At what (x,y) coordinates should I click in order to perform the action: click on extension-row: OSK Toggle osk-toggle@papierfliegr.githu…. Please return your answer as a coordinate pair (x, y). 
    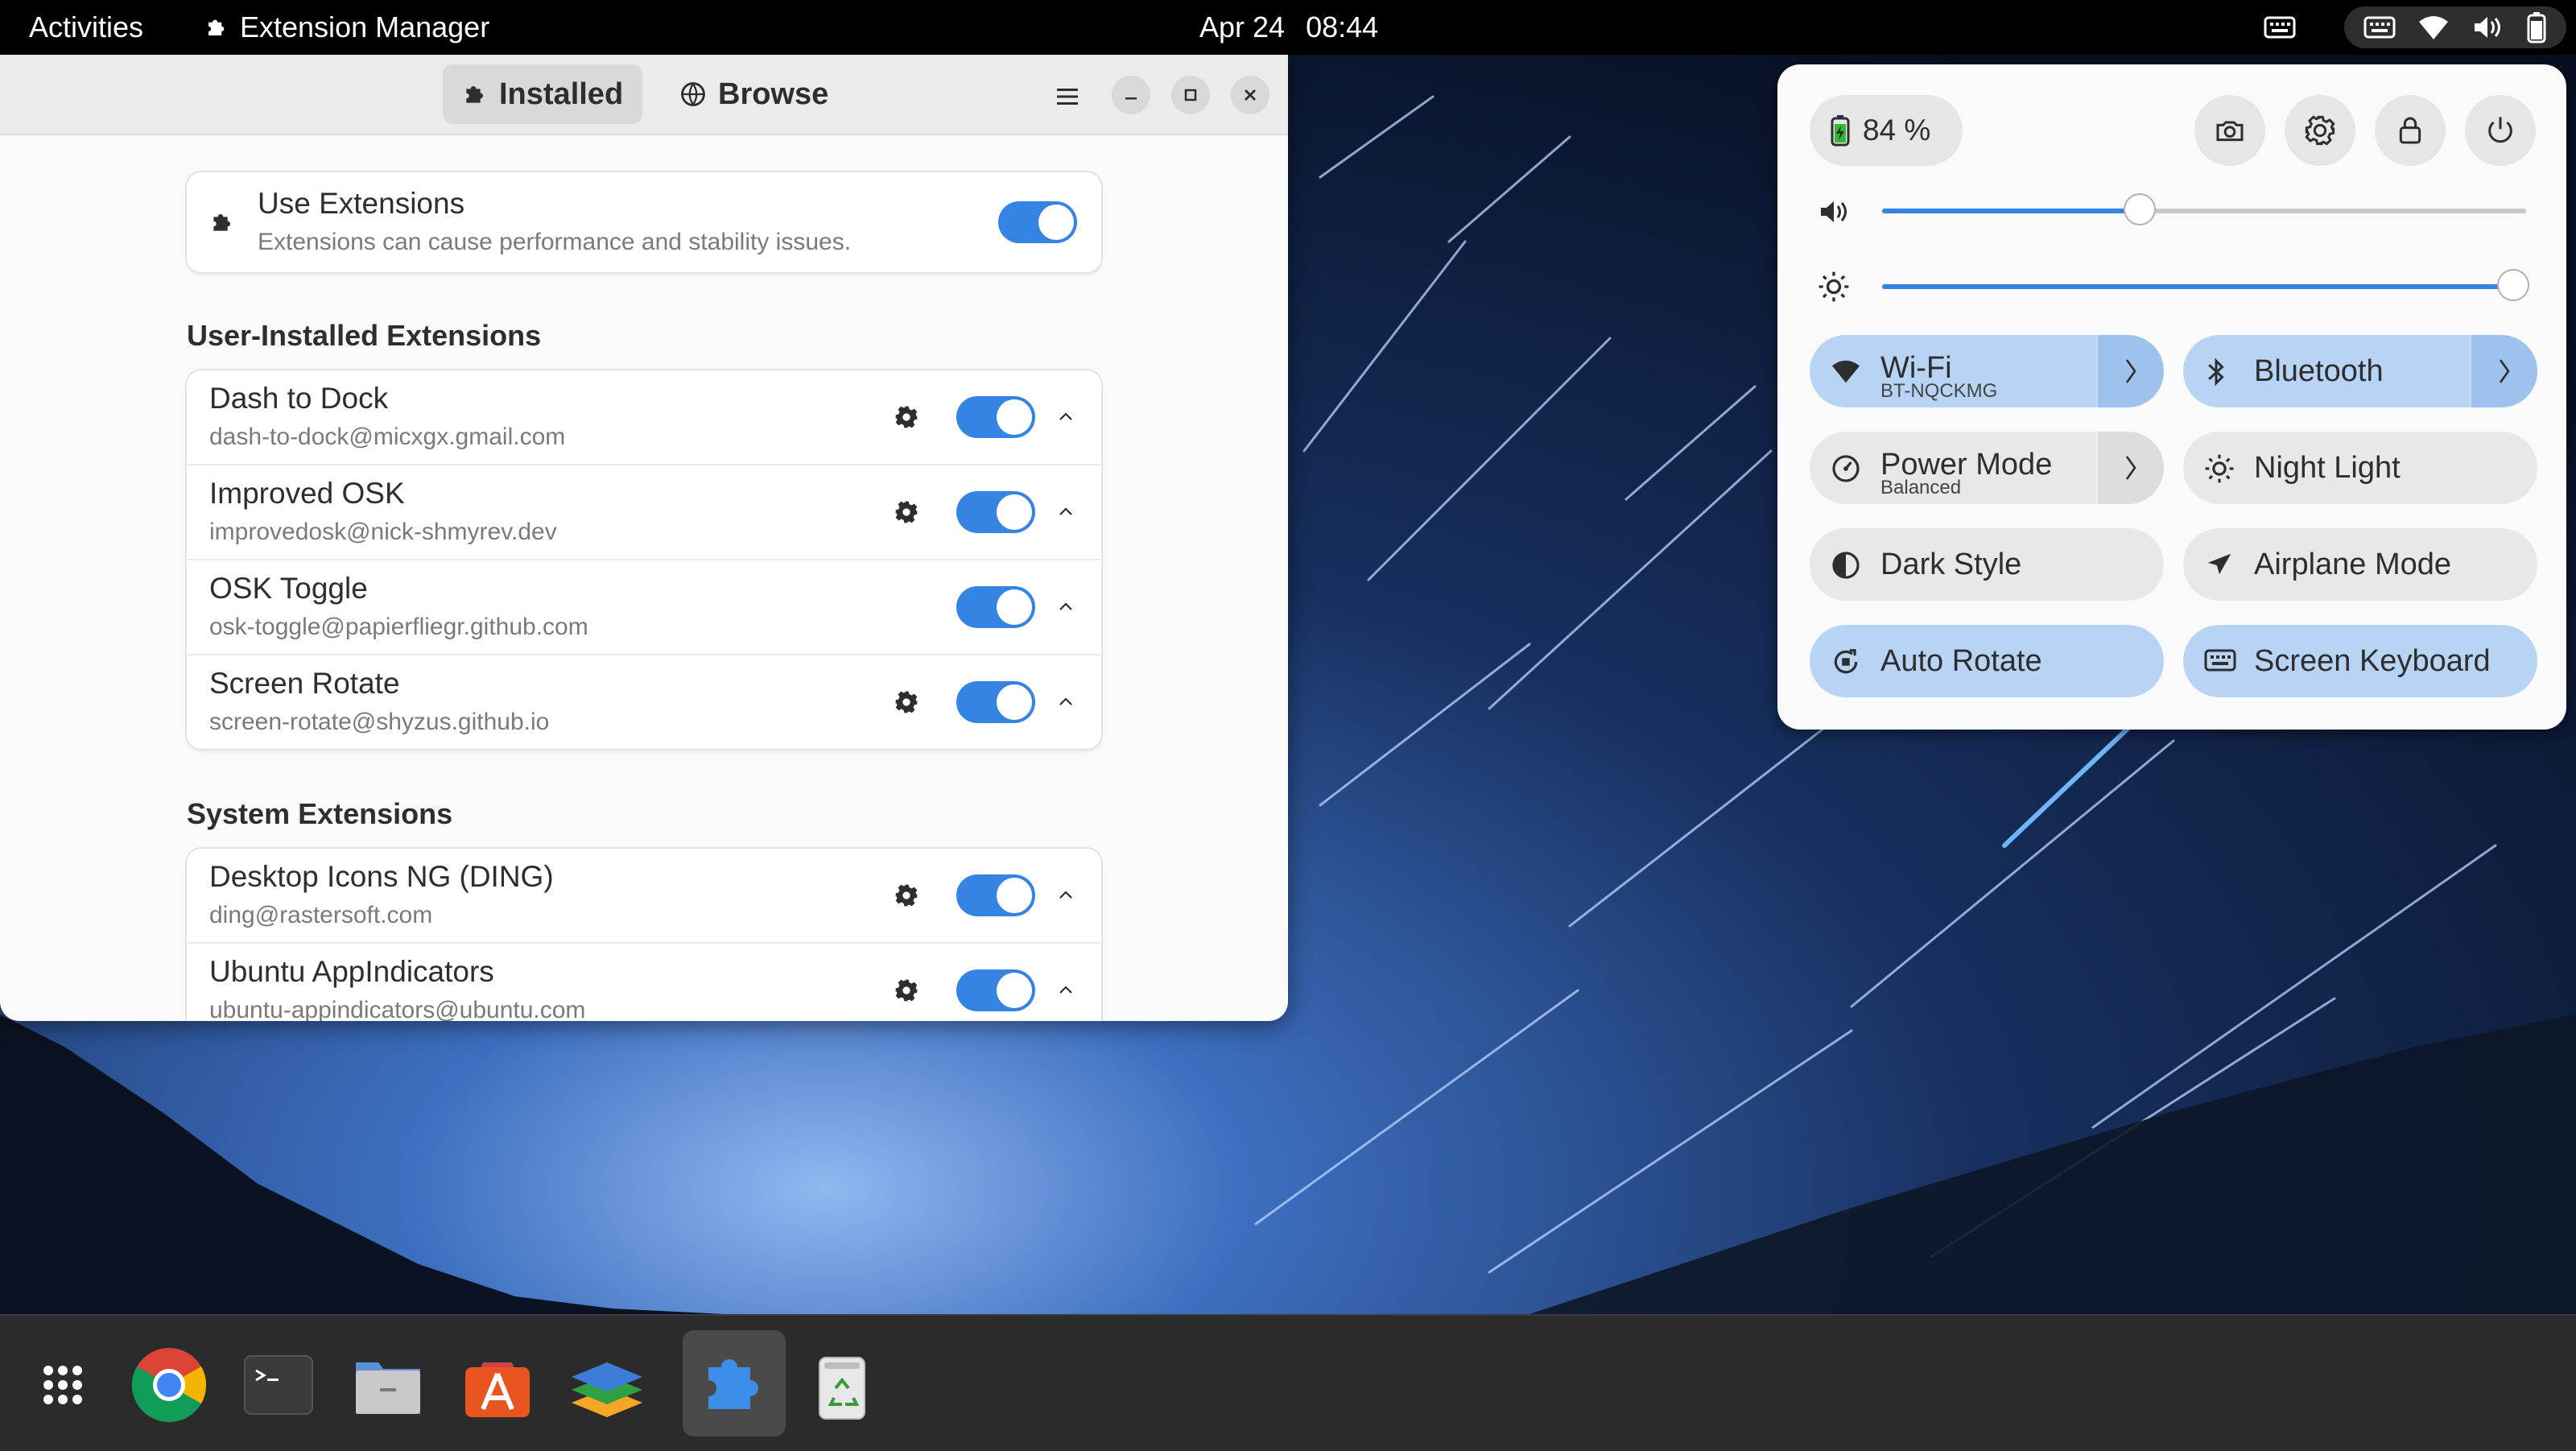
    Looking at the image, I should click on (644, 607).